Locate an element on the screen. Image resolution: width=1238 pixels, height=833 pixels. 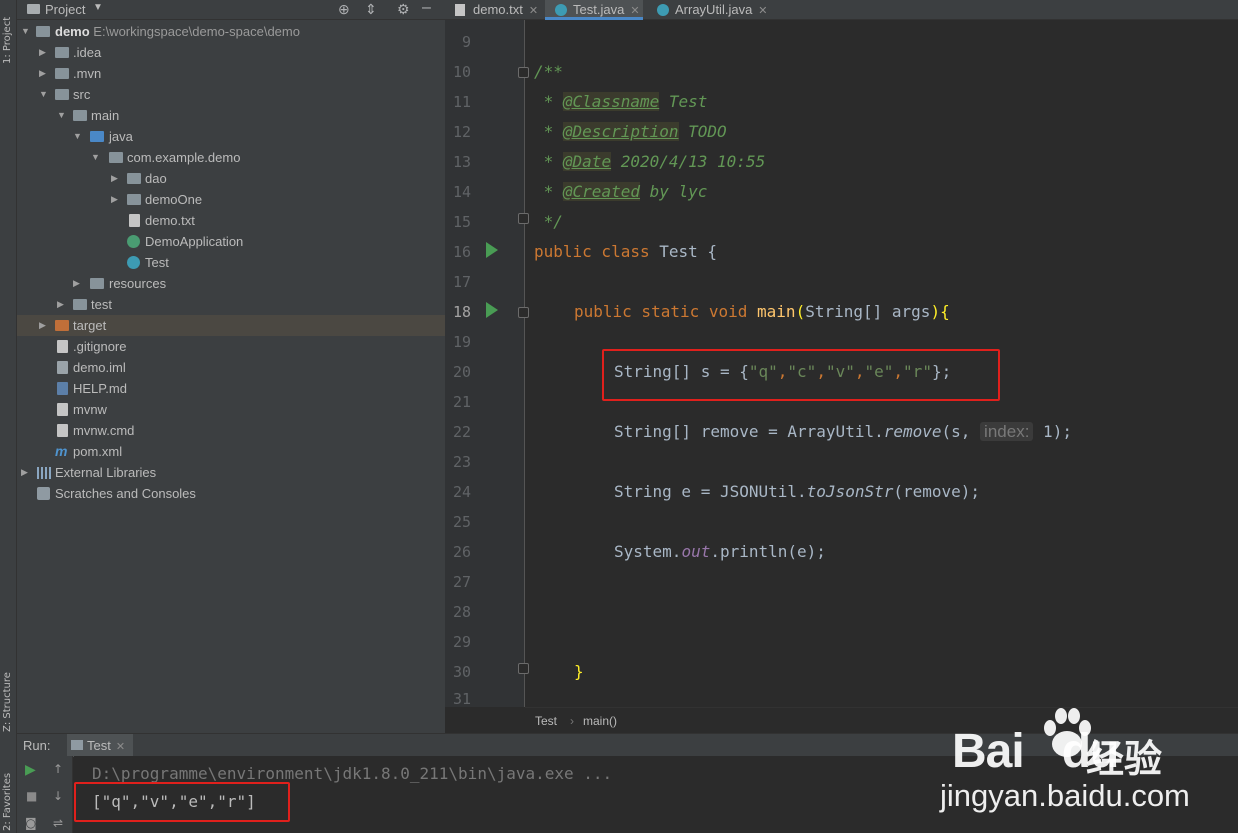
run-main-icon is located at coordinates (492, 310).